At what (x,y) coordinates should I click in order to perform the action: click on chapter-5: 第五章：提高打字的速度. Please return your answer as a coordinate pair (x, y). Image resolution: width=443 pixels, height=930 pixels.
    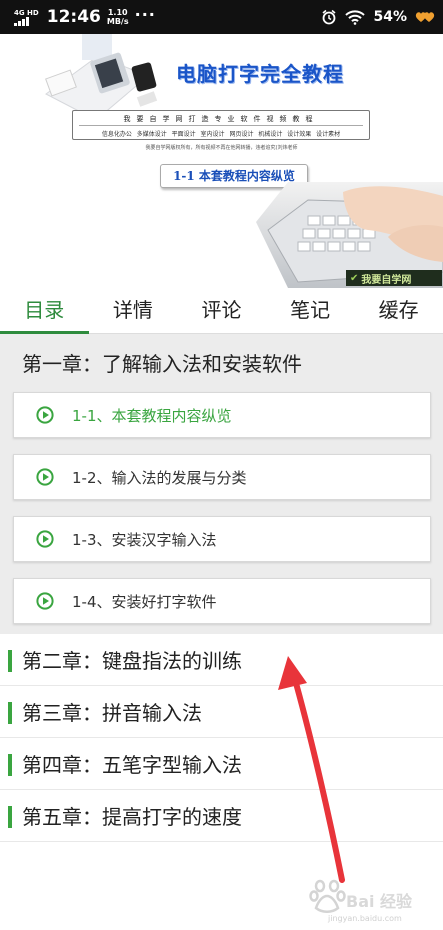
    Looking at the image, I should click on (221, 816).